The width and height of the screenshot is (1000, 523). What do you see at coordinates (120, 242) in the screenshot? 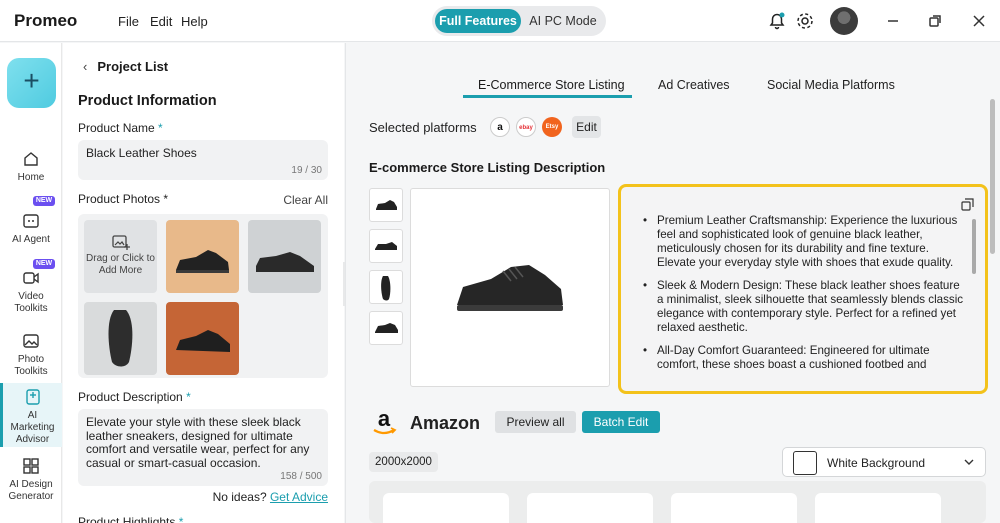
I see `add-image-icon` at bounding box center [120, 242].